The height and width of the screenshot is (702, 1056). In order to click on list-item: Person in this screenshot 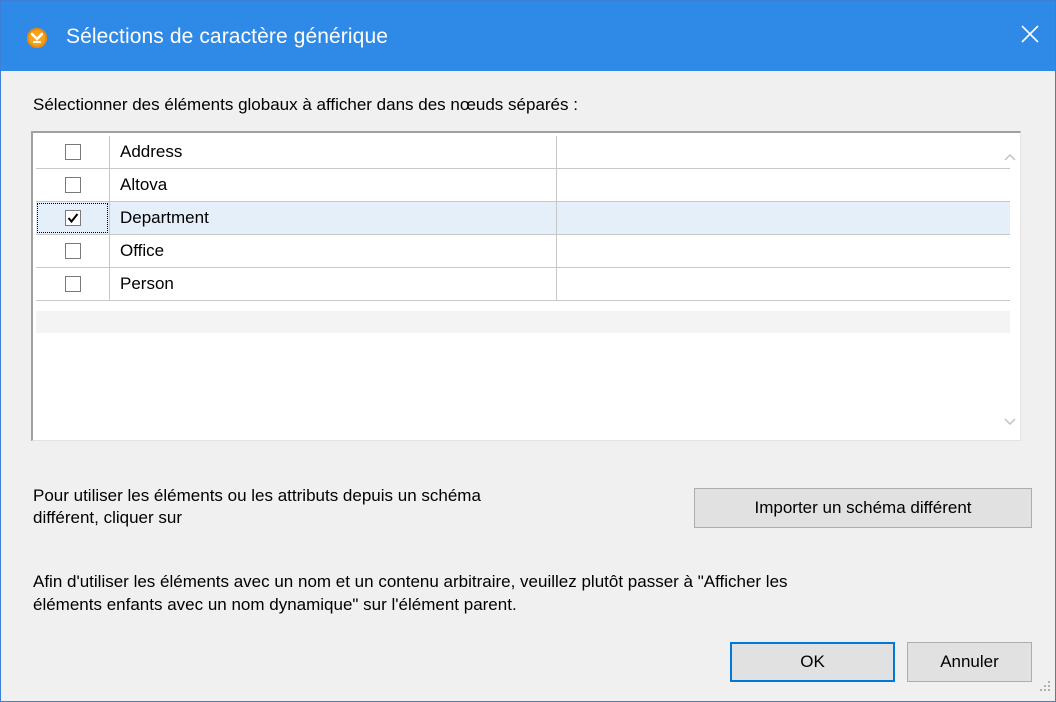, I will do `click(523, 284)`.